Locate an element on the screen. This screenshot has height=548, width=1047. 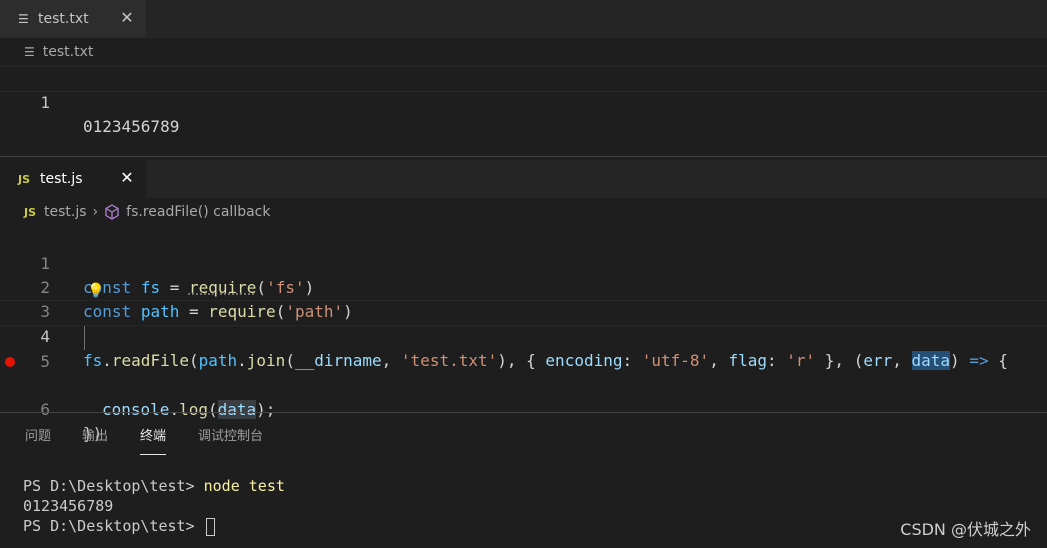
text-editor: 1 0123456789 is located at coordinates (523, 101).